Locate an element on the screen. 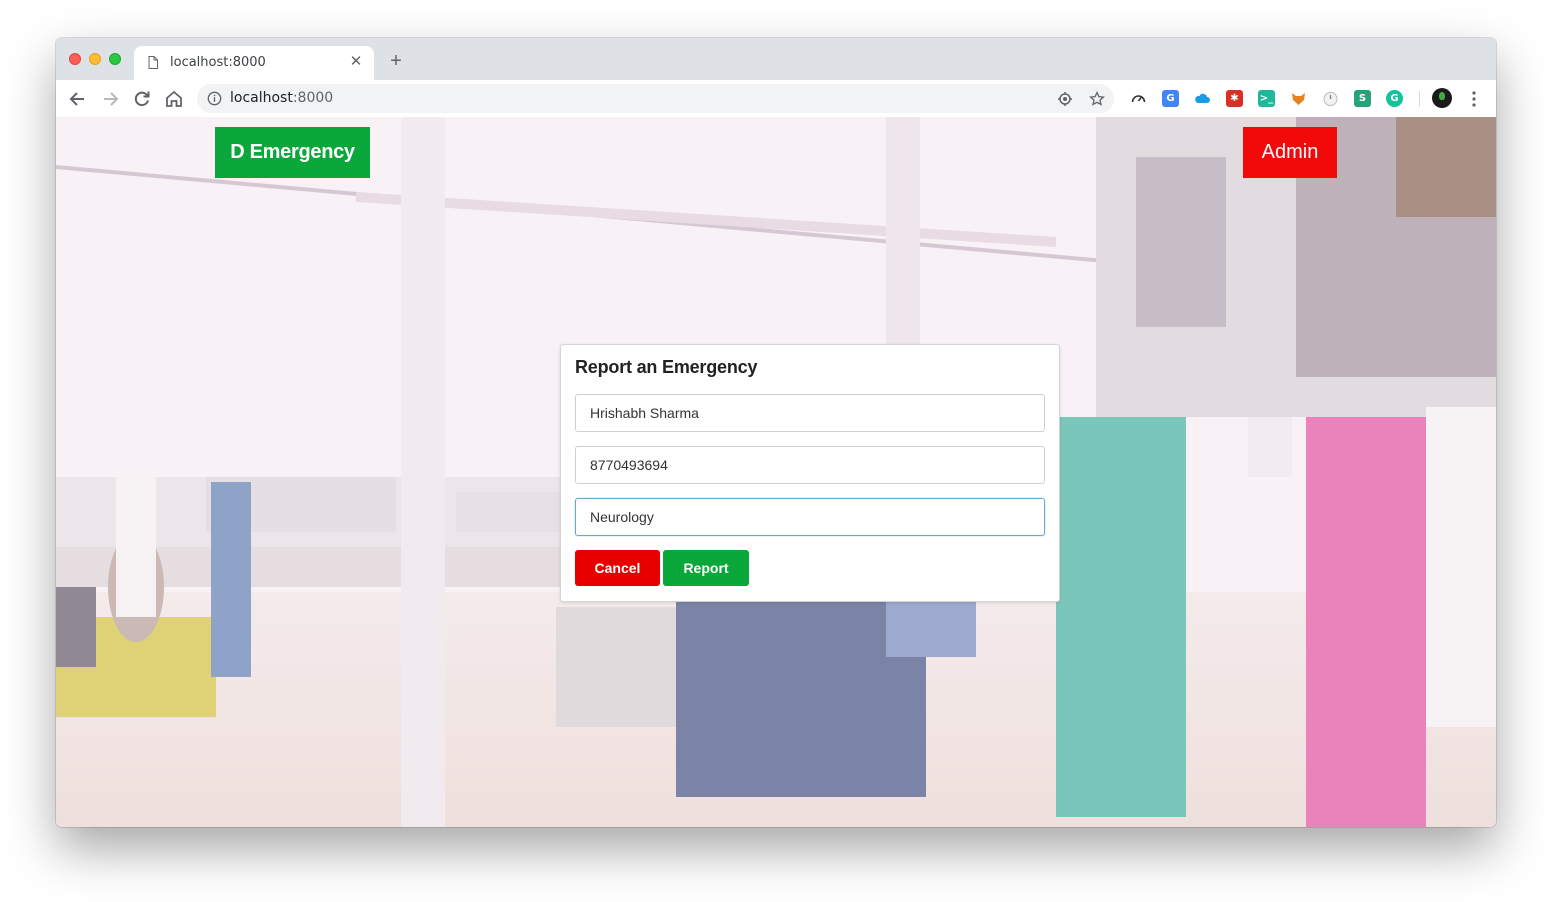 This screenshot has width=1552, height=902. back-arrow-icon is located at coordinates (78, 99).